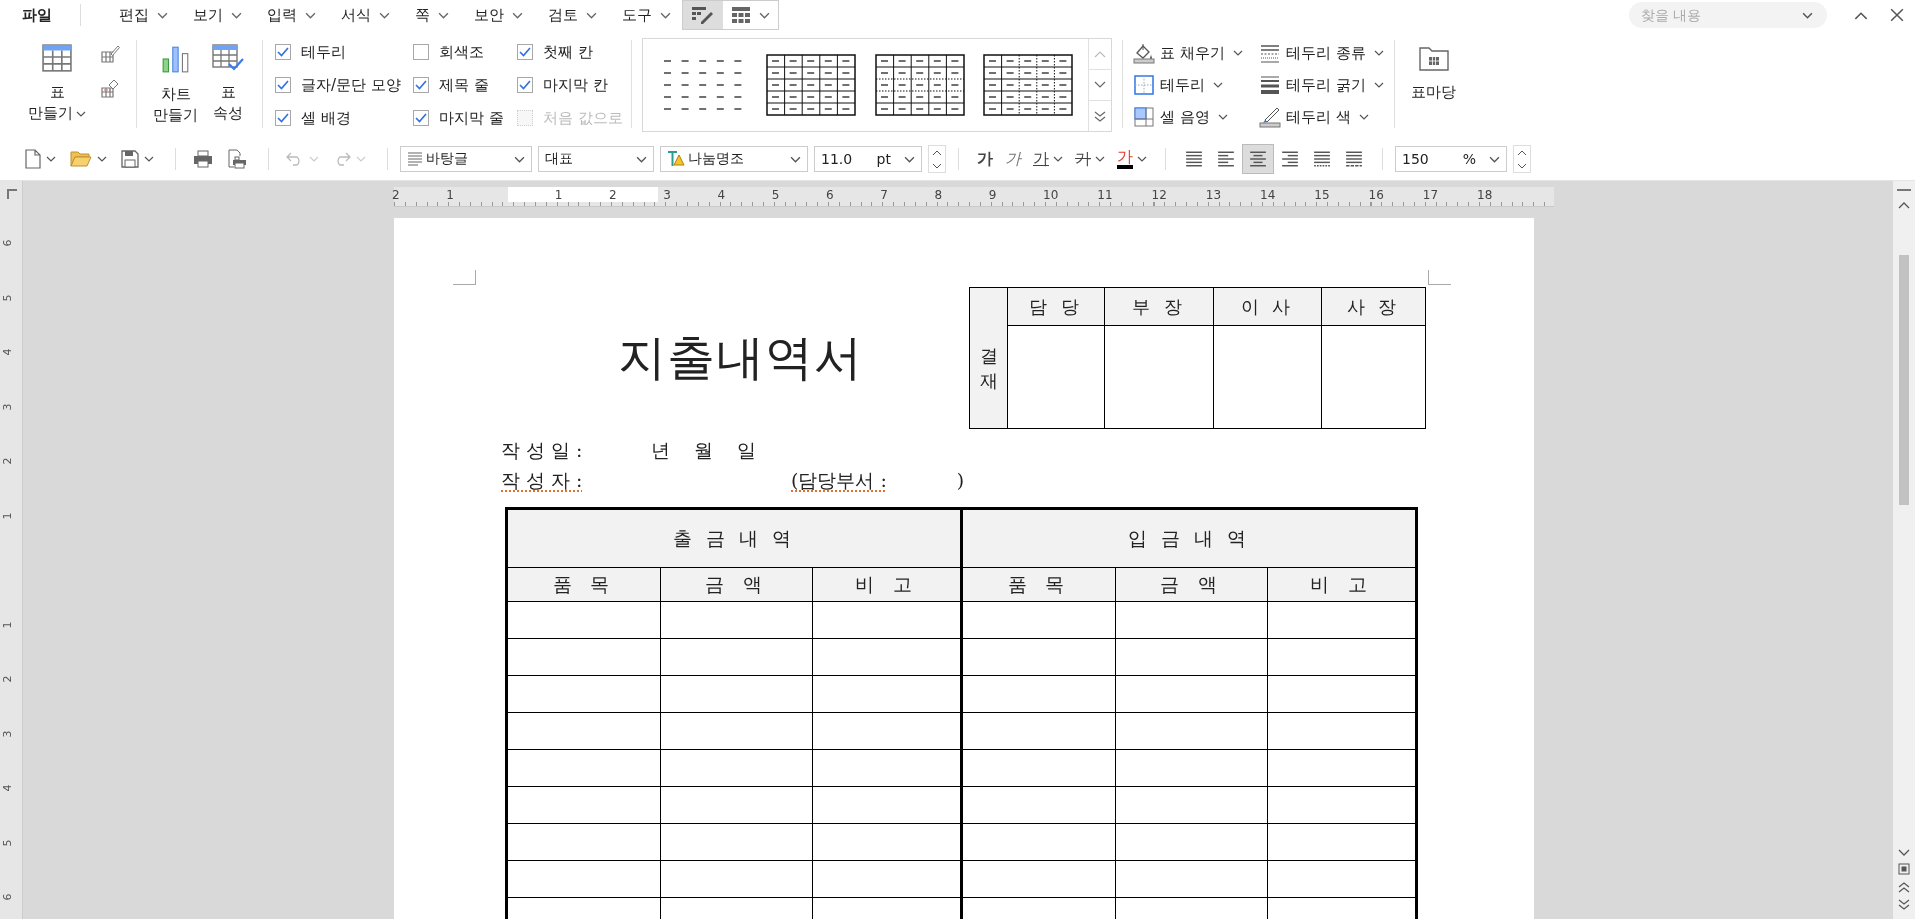 Image resolution: width=1915 pixels, height=919 pixels. What do you see at coordinates (1321, 53) in the screenshot?
I see `line-type-button: 테두리 종류` at bounding box center [1321, 53].